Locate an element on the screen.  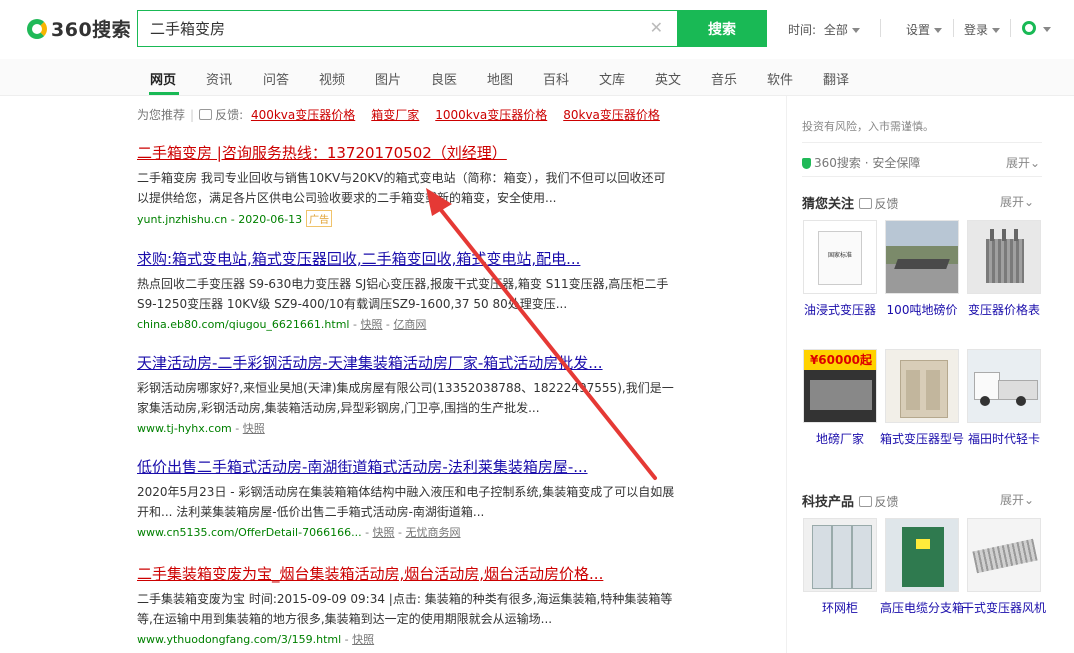
thumb-caption: 地磅厂家 is located at coordinates (840, 439).